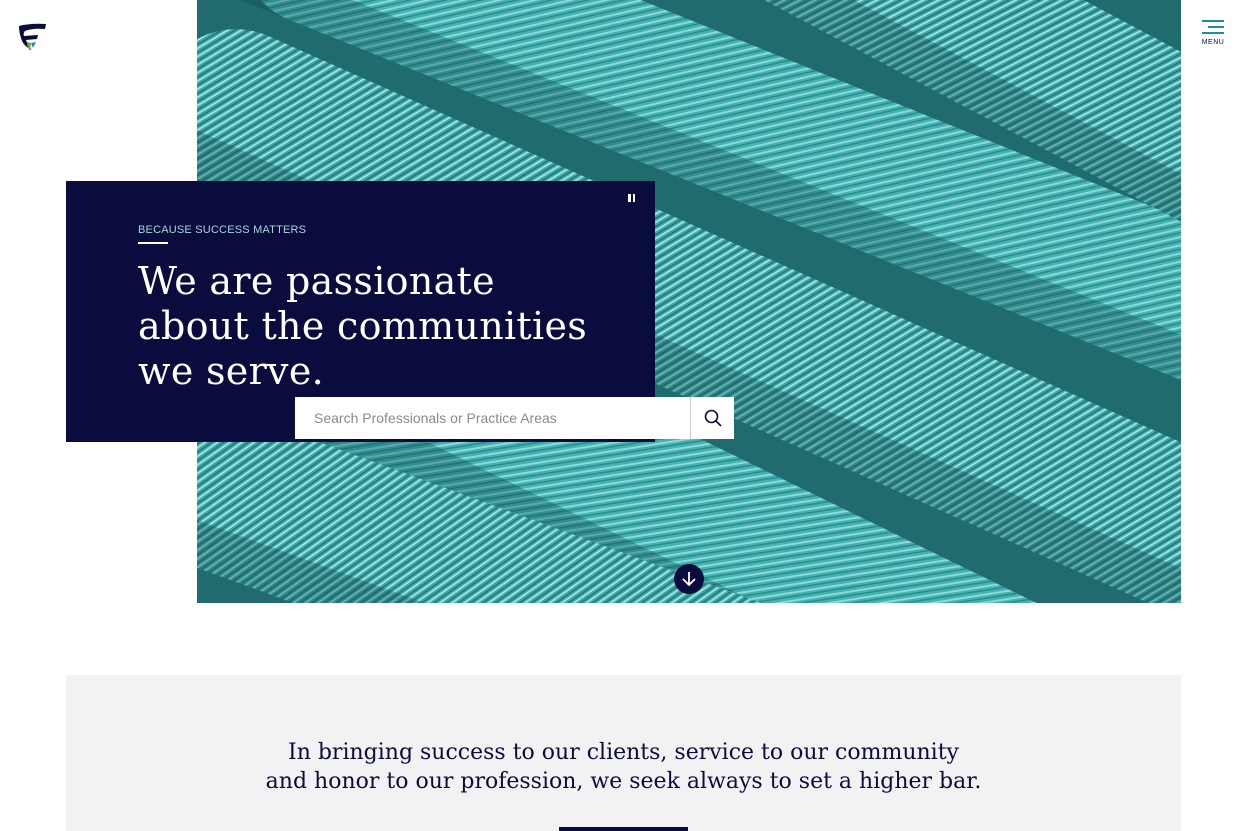 This screenshot has height=831, width=1247. Describe the element at coordinates (1213, 27) in the screenshot. I see `hamburger-icon` at that location.